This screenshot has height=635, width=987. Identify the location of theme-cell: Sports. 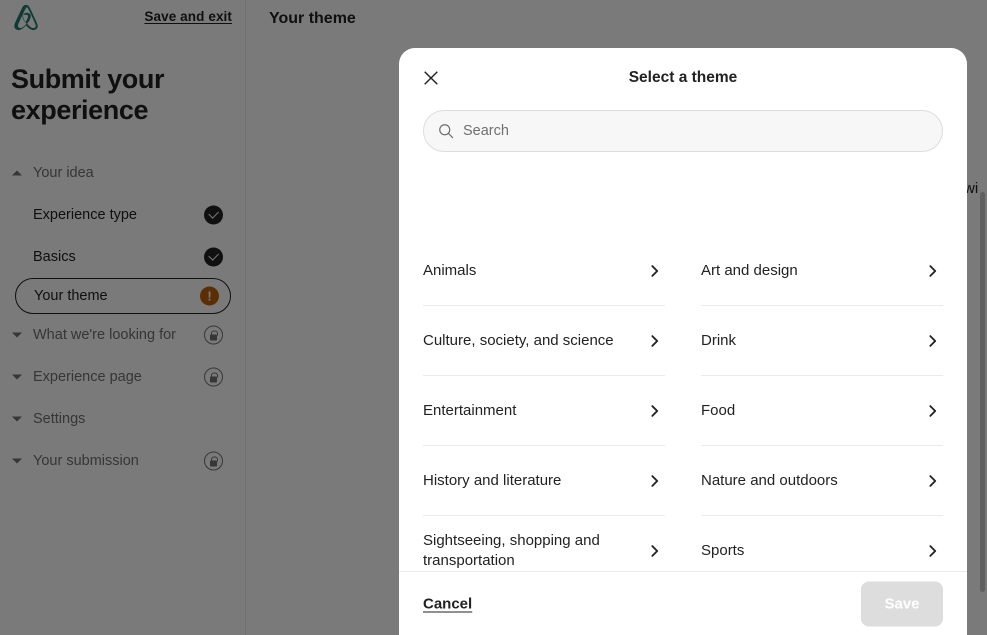
(822, 543).